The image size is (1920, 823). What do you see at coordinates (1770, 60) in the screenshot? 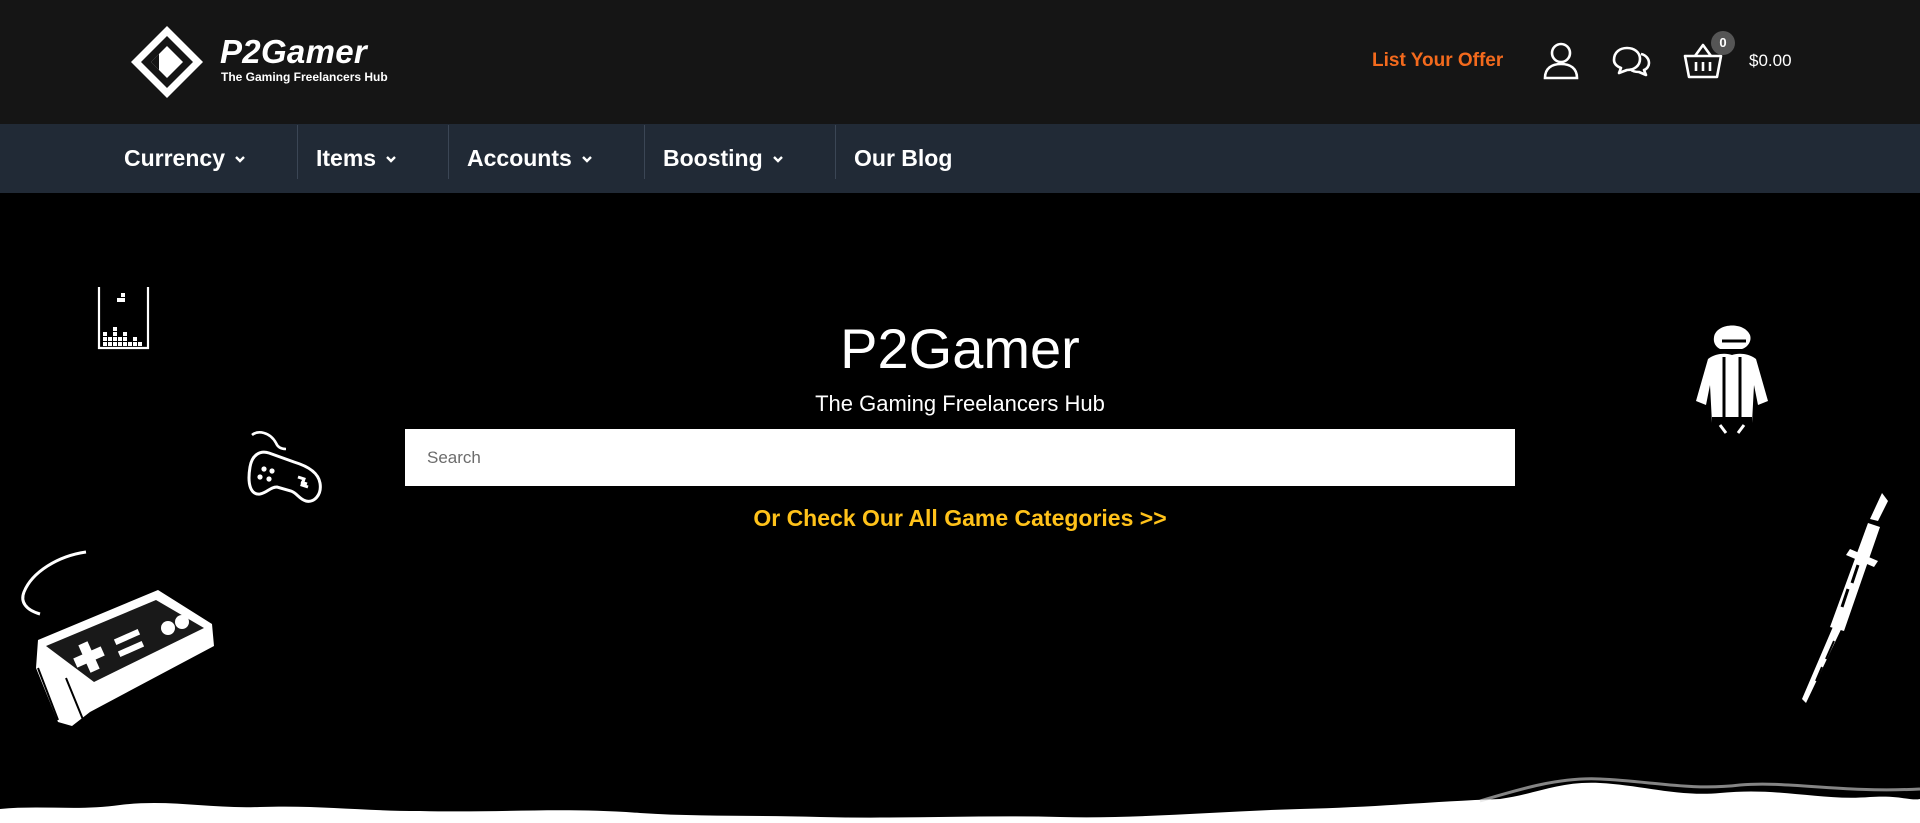
I see `cart-total: $0.00` at bounding box center [1770, 60].